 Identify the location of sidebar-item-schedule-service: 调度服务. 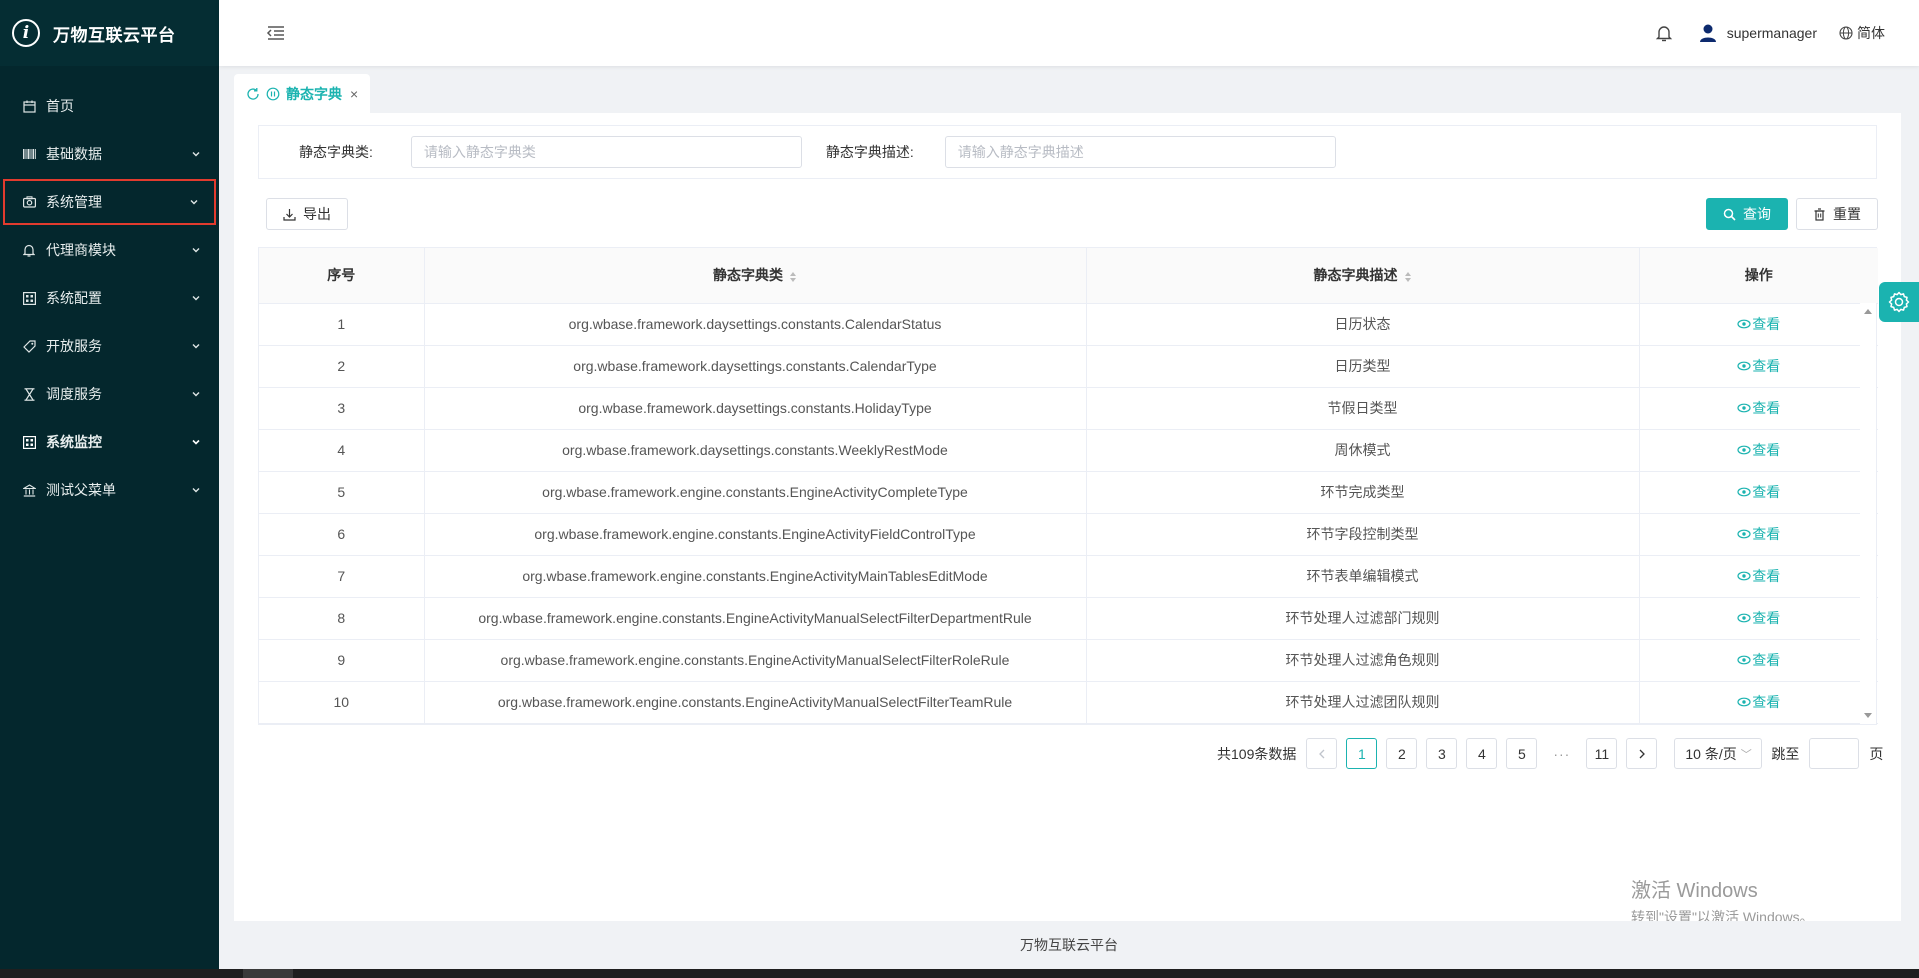
(109, 394).